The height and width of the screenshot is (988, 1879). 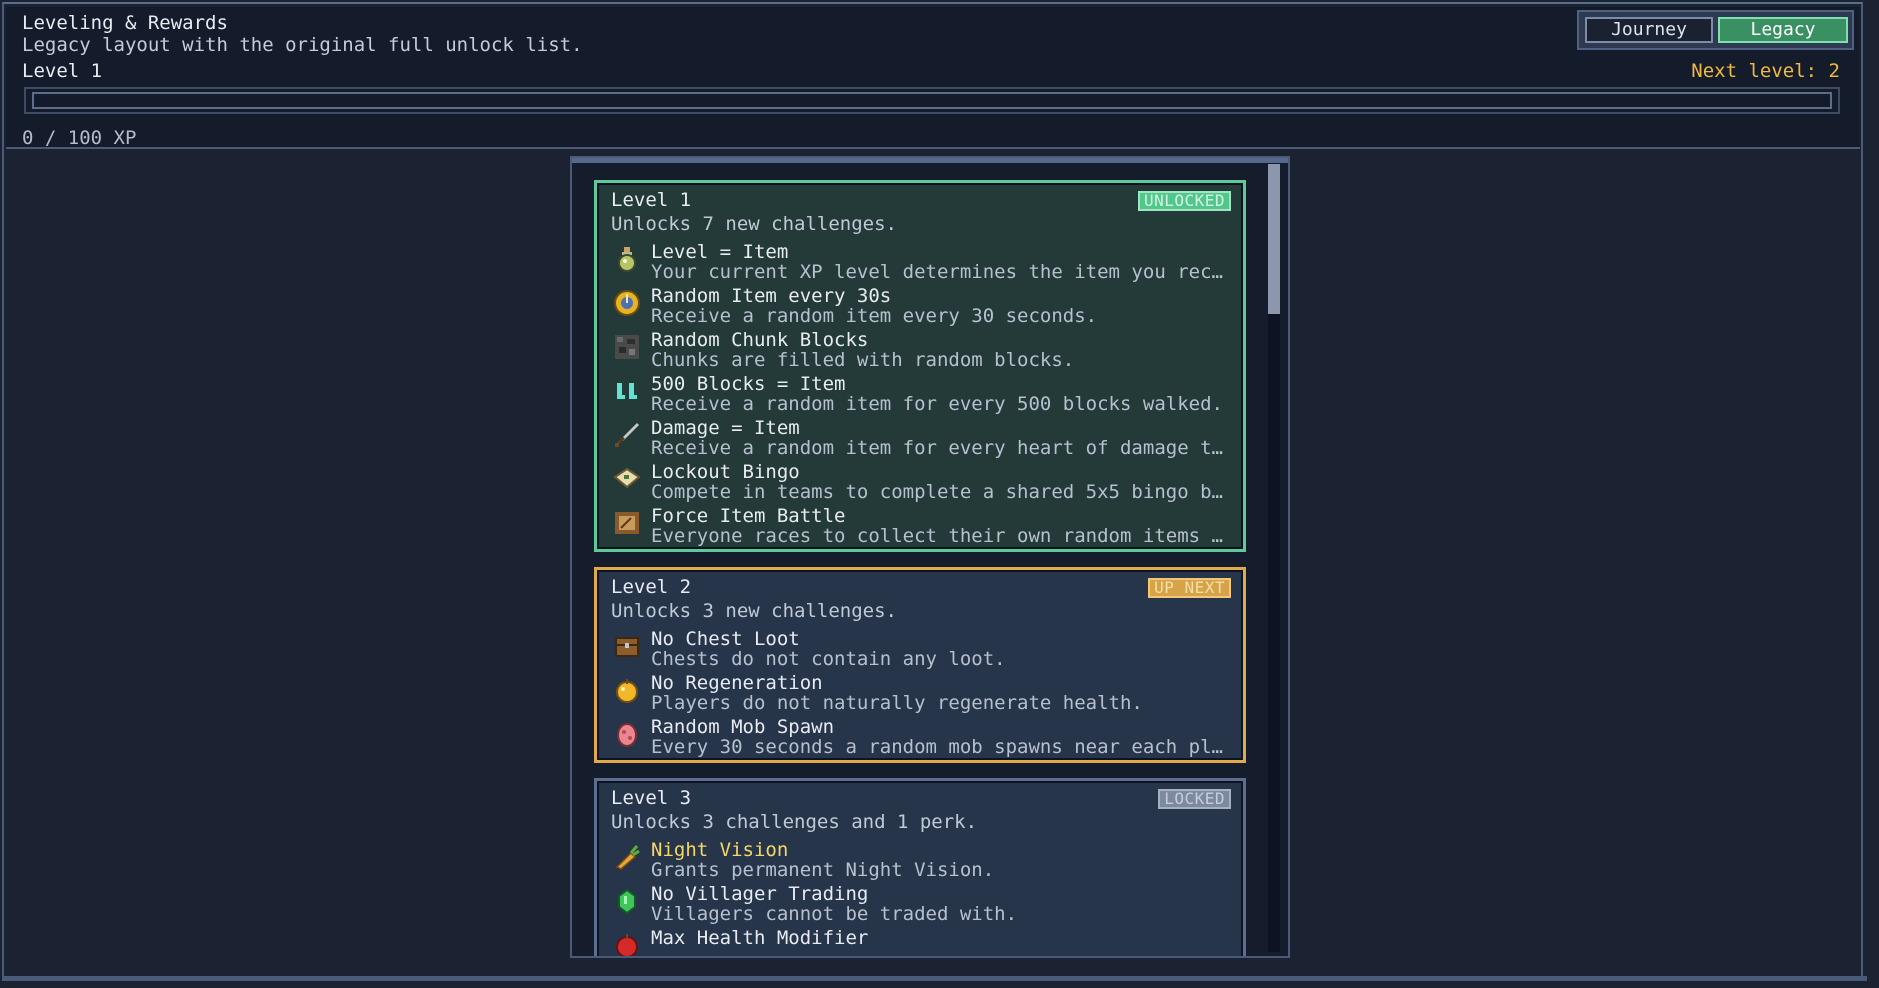 I want to click on scrollbar, so click(x=1274, y=558).